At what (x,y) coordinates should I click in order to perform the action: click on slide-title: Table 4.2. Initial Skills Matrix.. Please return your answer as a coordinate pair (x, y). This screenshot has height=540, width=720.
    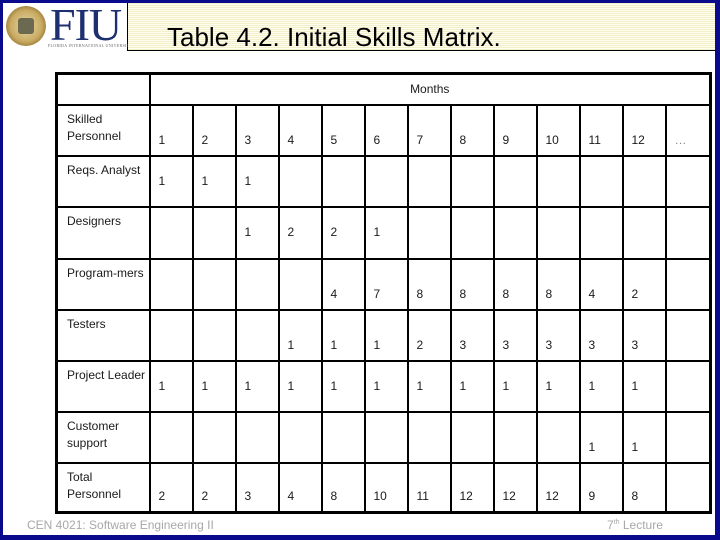
    Looking at the image, I should click on (334, 37).